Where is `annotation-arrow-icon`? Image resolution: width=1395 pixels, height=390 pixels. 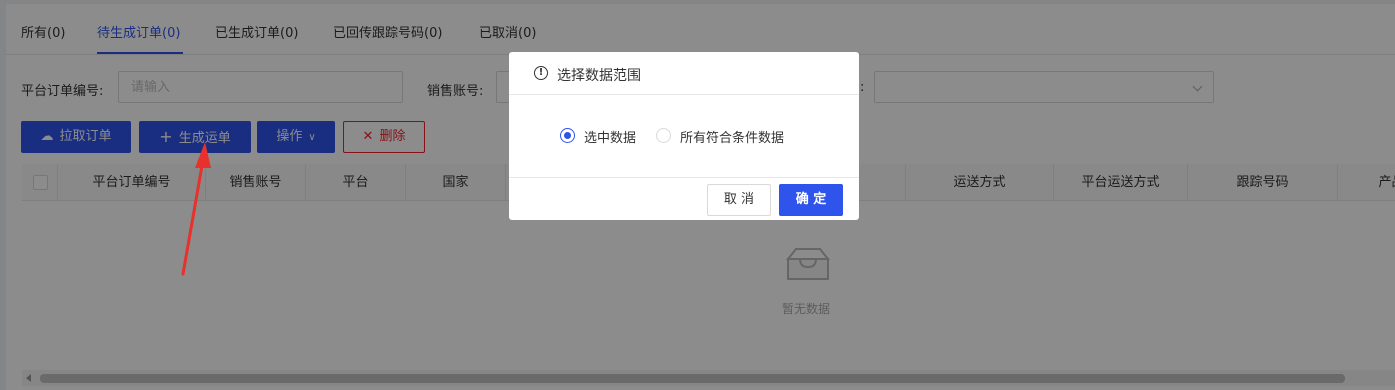
annotation-arrow-icon is located at coordinates (196, 209).